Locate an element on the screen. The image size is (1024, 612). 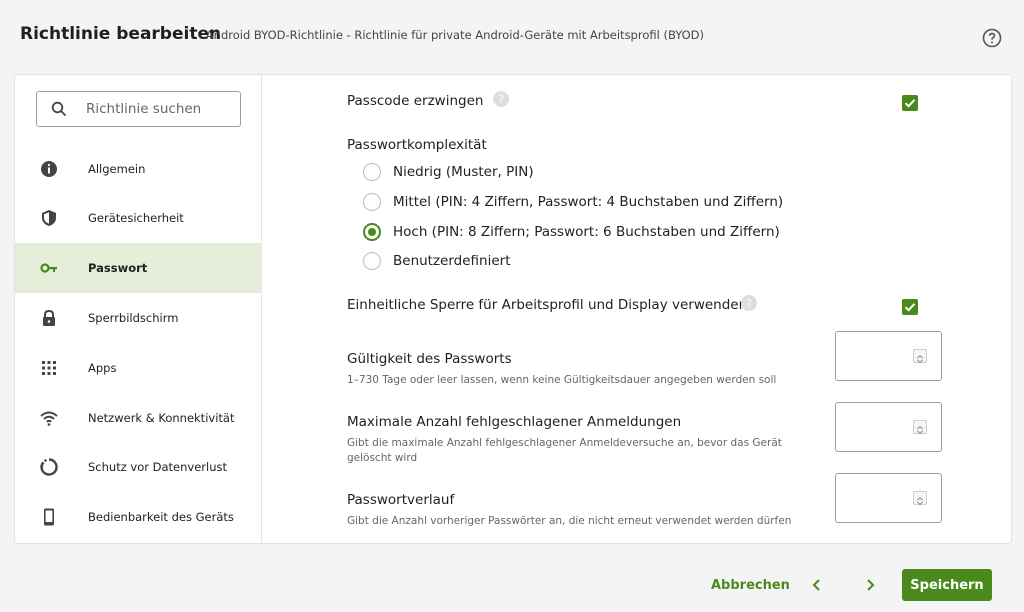
data-loss-icon is located at coordinates (49, 467).